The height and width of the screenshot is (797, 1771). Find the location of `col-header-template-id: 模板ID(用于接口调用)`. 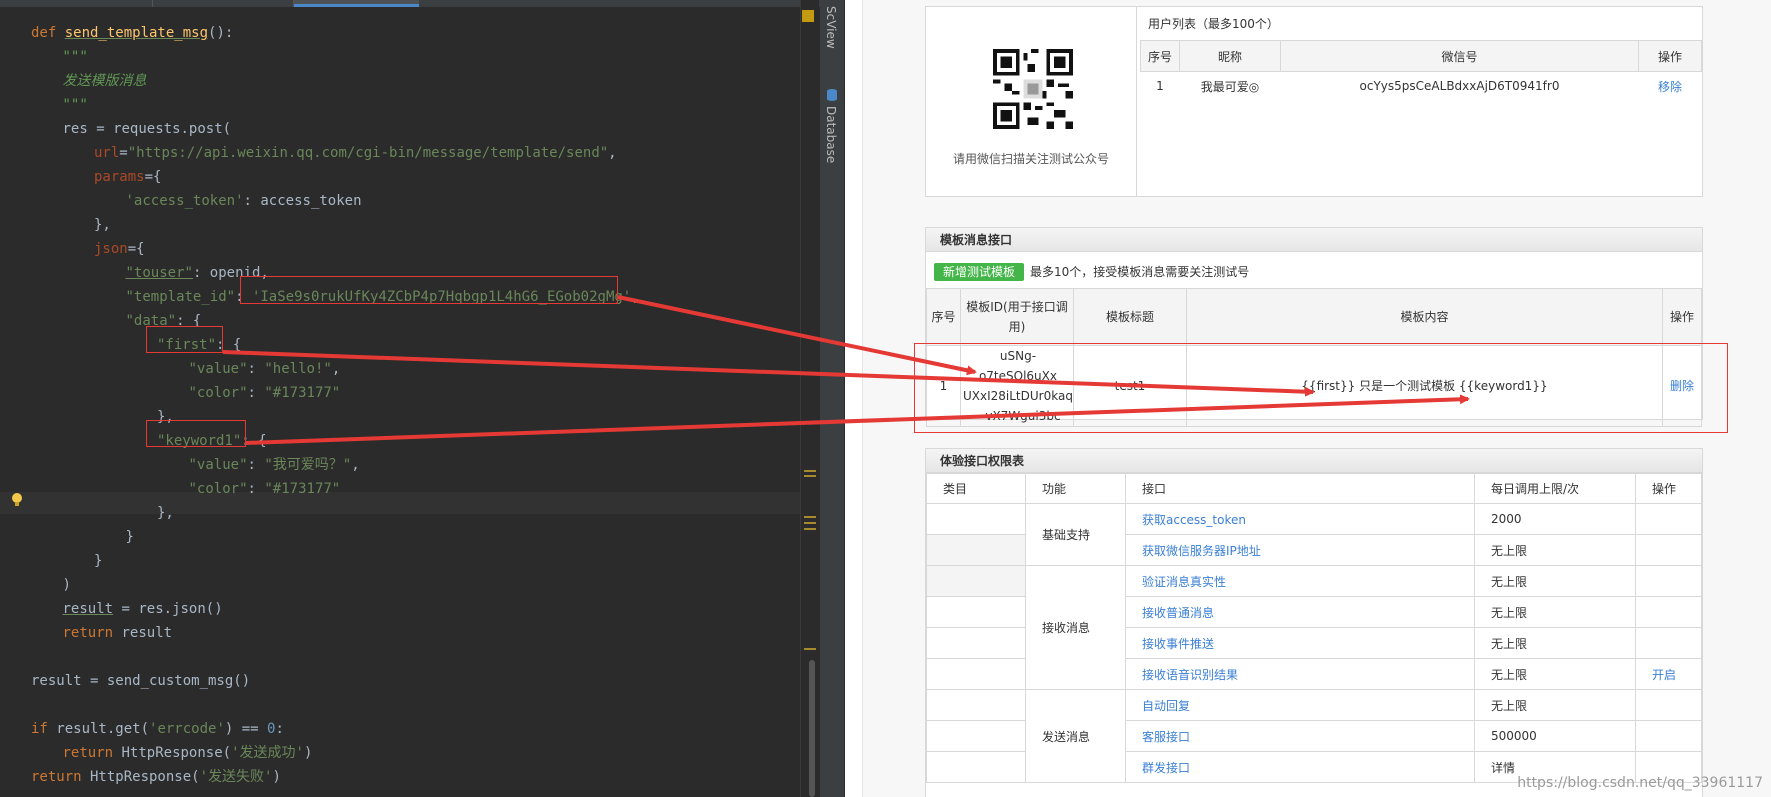

col-header-template-id: 模板ID(用于接口调用) is located at coordinates (1017, 317).